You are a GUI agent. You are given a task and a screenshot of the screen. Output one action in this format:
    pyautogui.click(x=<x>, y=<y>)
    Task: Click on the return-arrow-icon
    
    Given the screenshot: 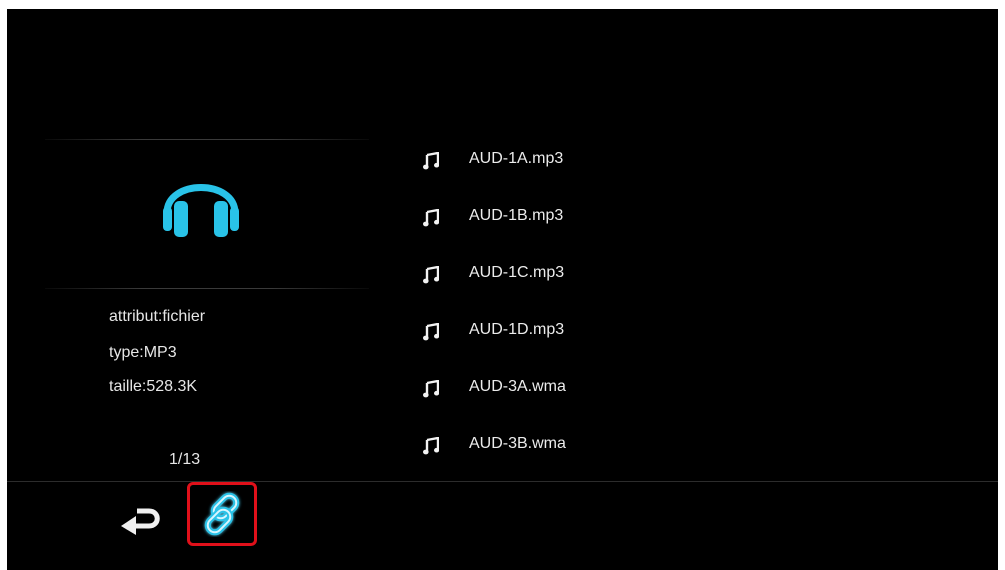 What is the action you would take?
    pyautogui.click(x=140, y=521)
    